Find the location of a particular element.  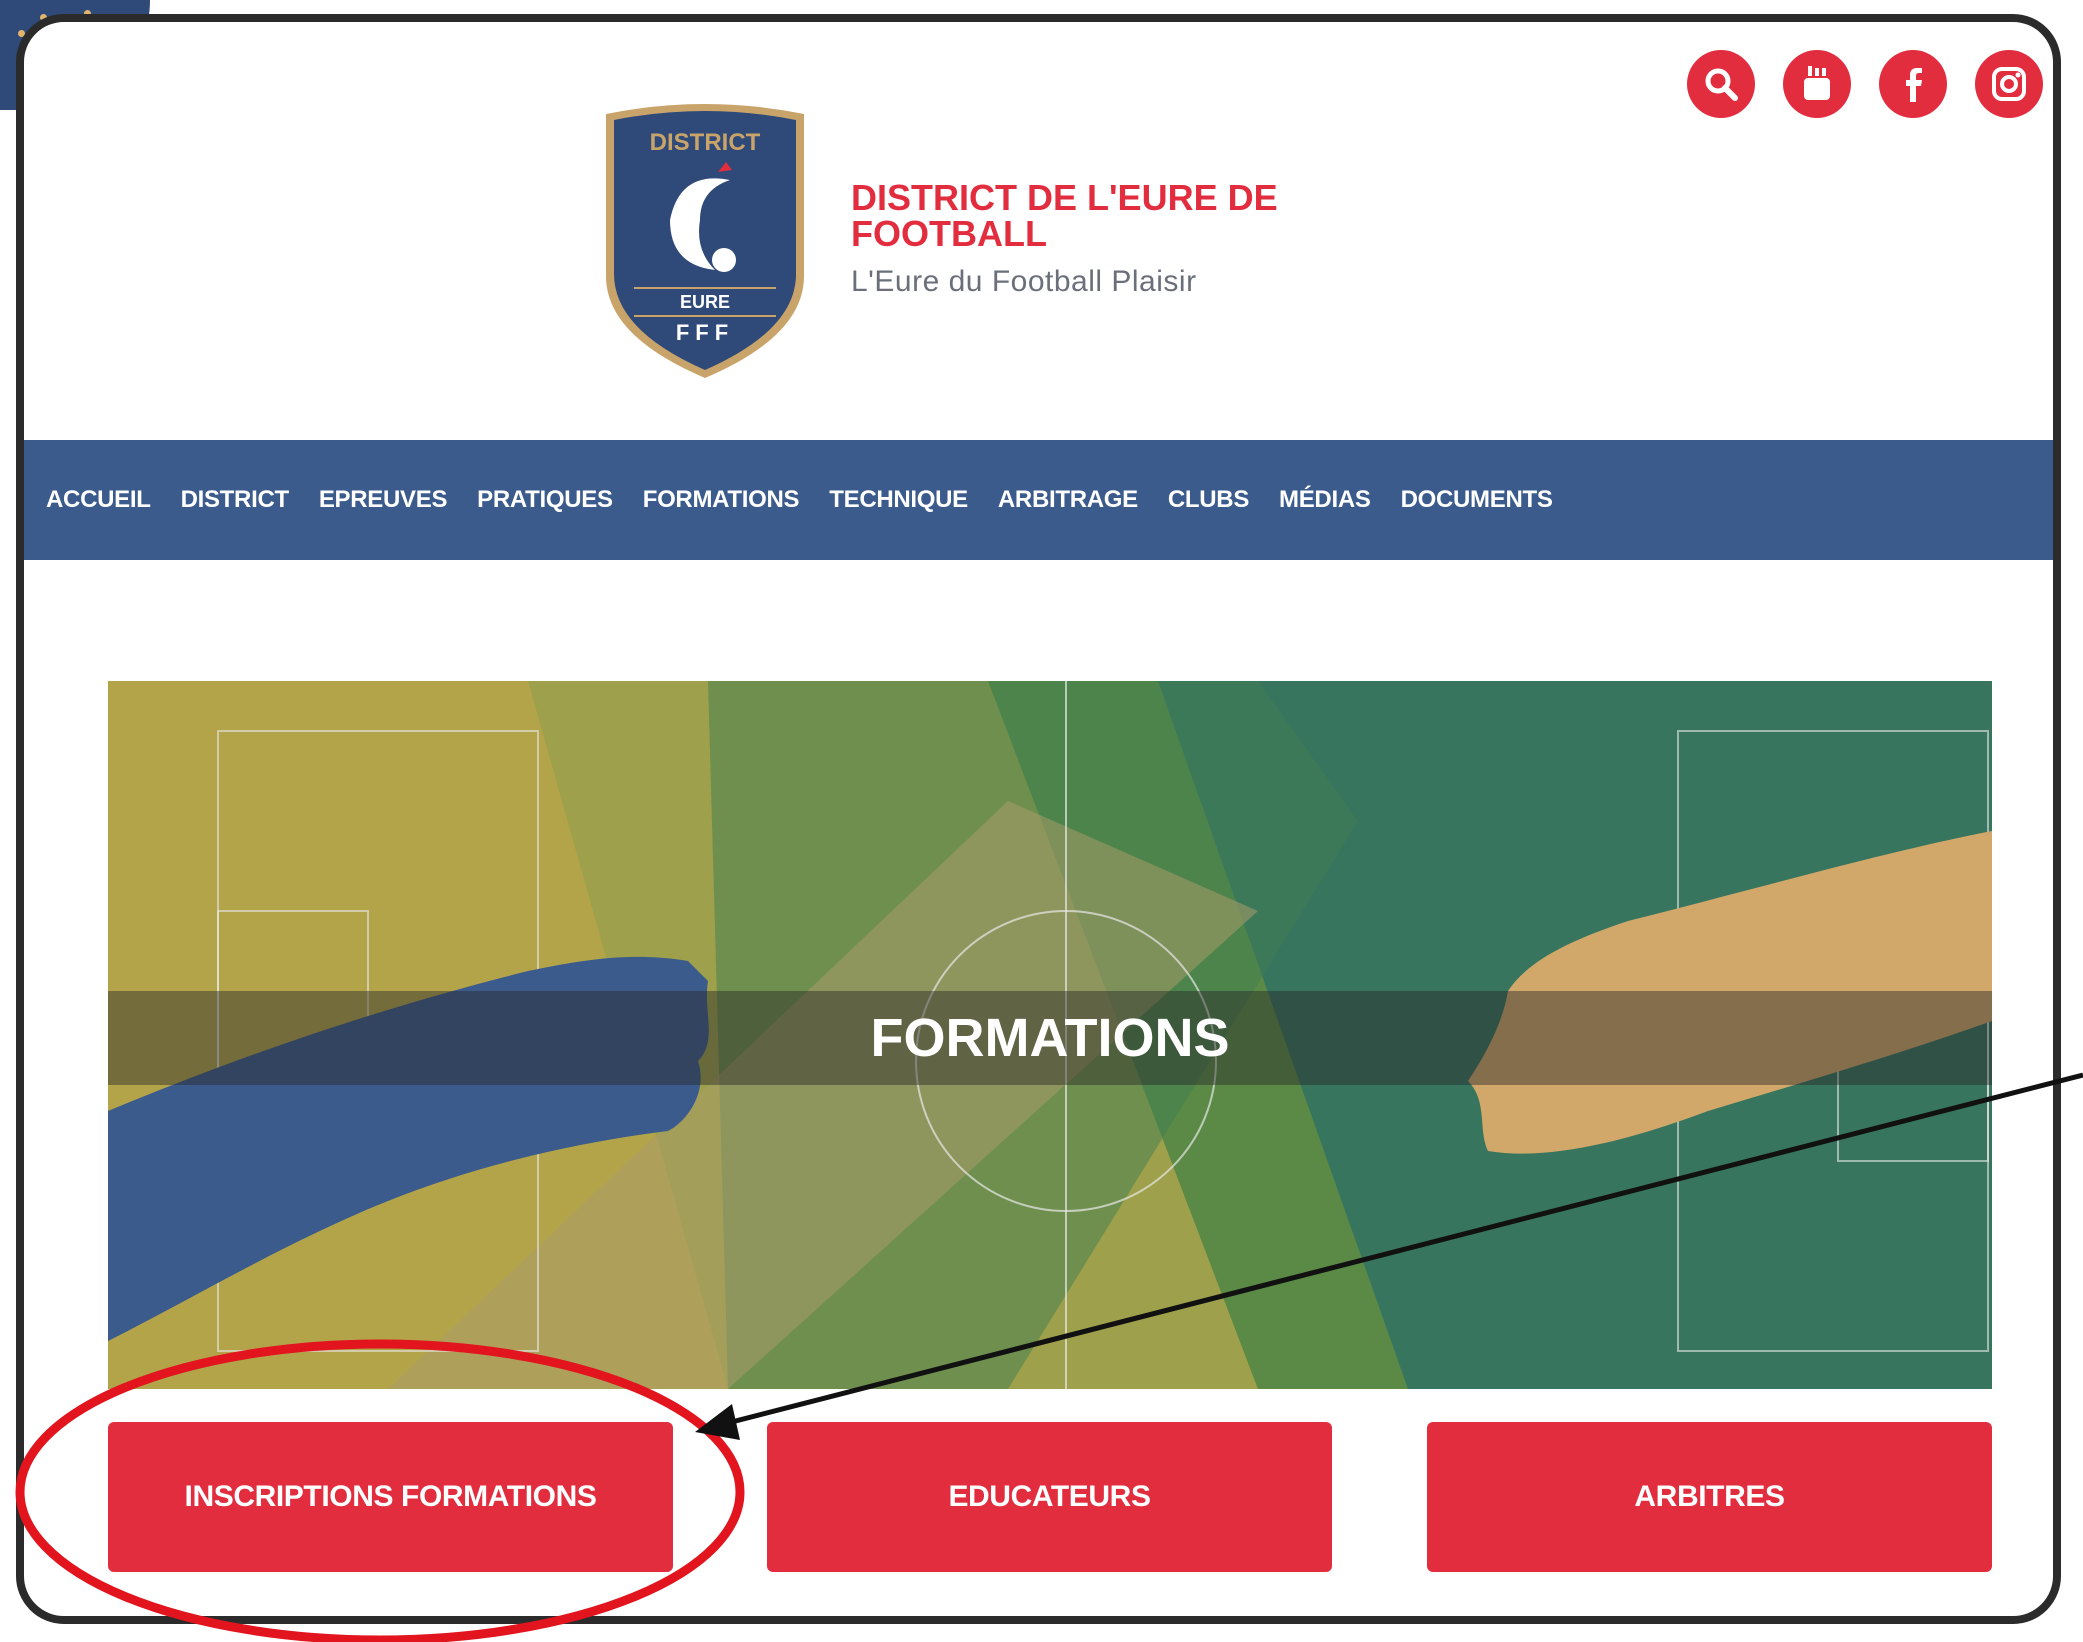

nav-item-documents: DOCUMENTS is located at coordinates (1477, 500).